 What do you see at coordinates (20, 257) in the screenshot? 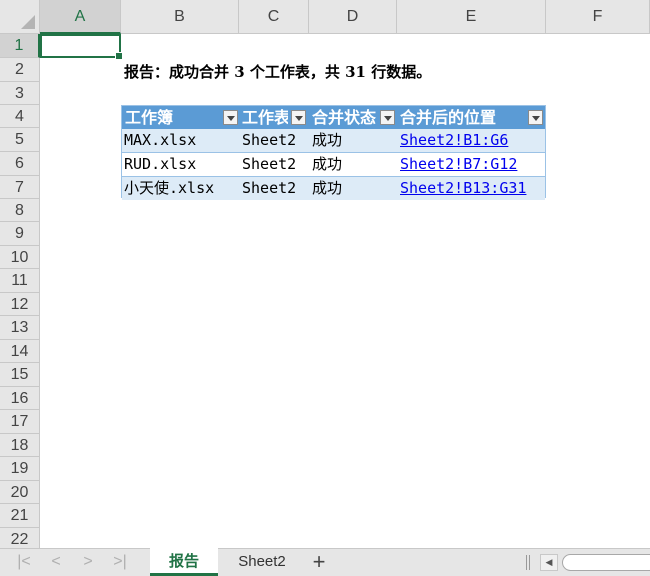
I see `row-header-10: 10` at bounding box center [20, 257].